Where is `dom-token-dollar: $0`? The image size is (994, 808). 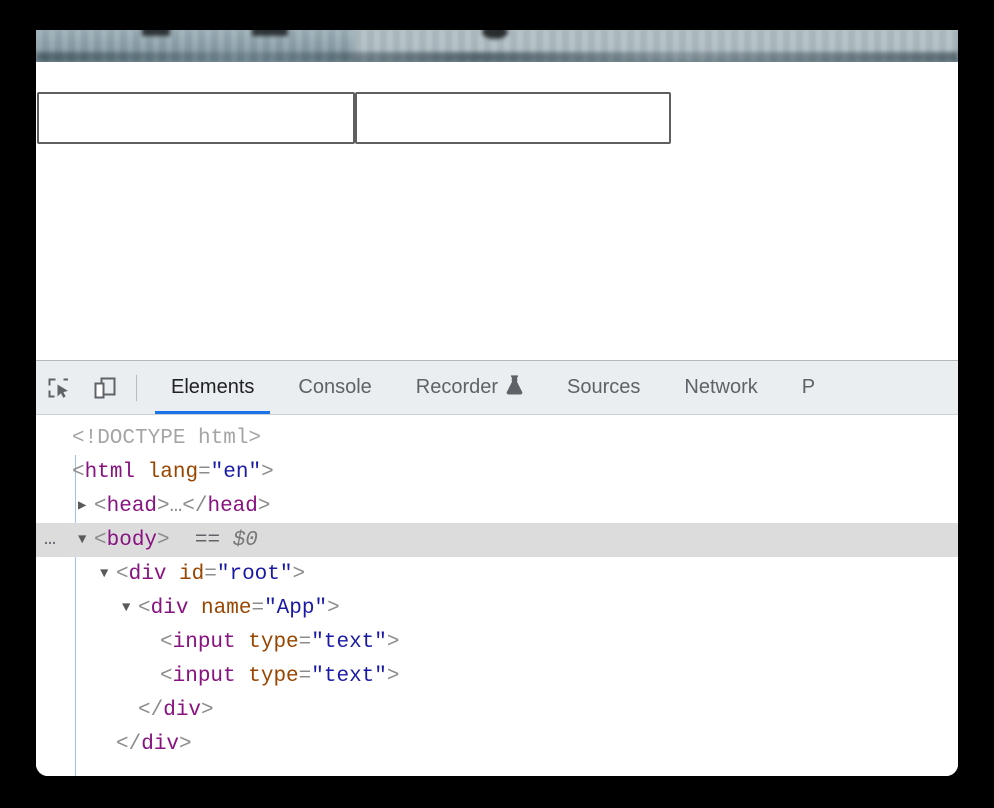 dom-token-dollar: $0 is located at coordinates (245, 540).